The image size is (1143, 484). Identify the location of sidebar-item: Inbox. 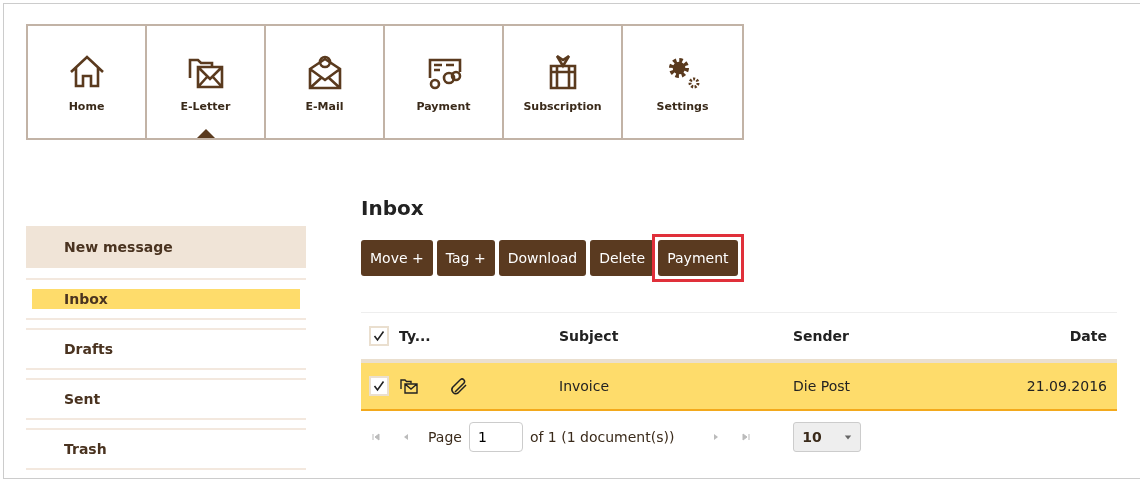
(166, 299).